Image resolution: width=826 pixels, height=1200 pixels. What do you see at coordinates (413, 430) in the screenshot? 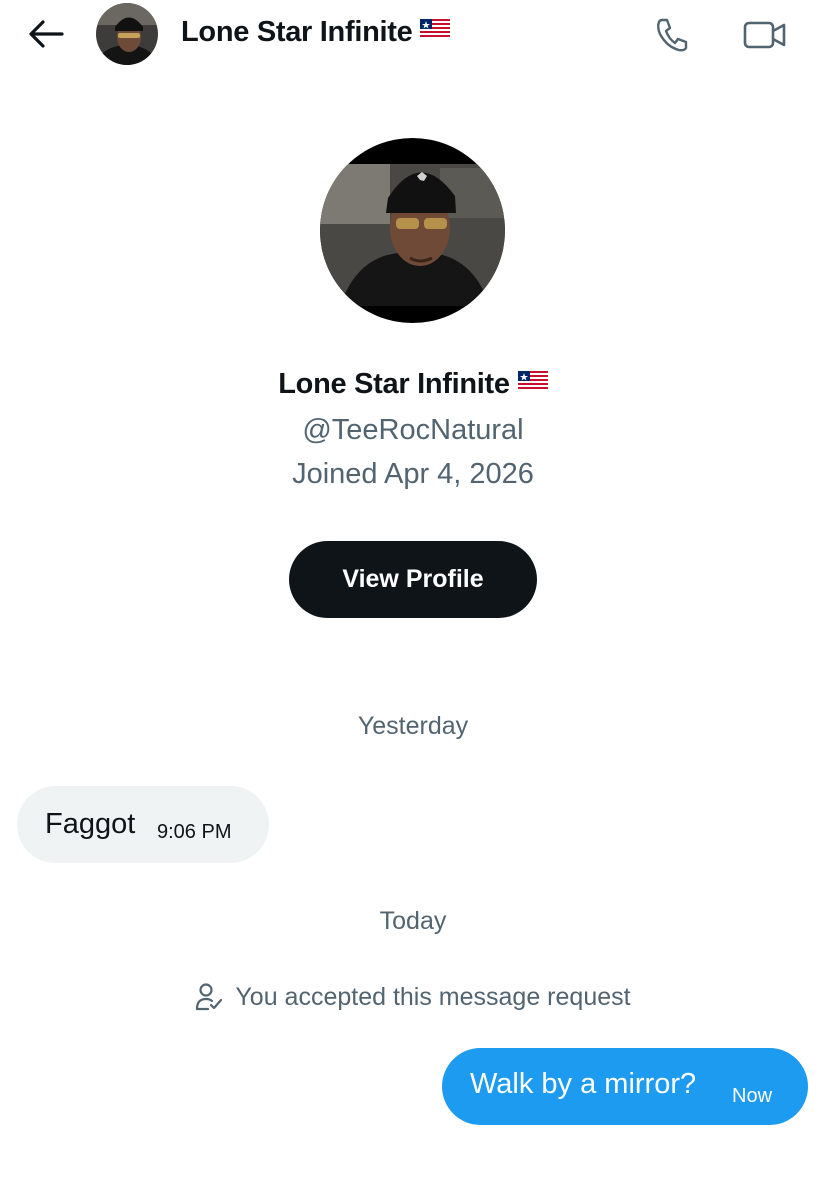
I see `profile-handle: @TeeRocNatural` at bounding box center [413, 430].